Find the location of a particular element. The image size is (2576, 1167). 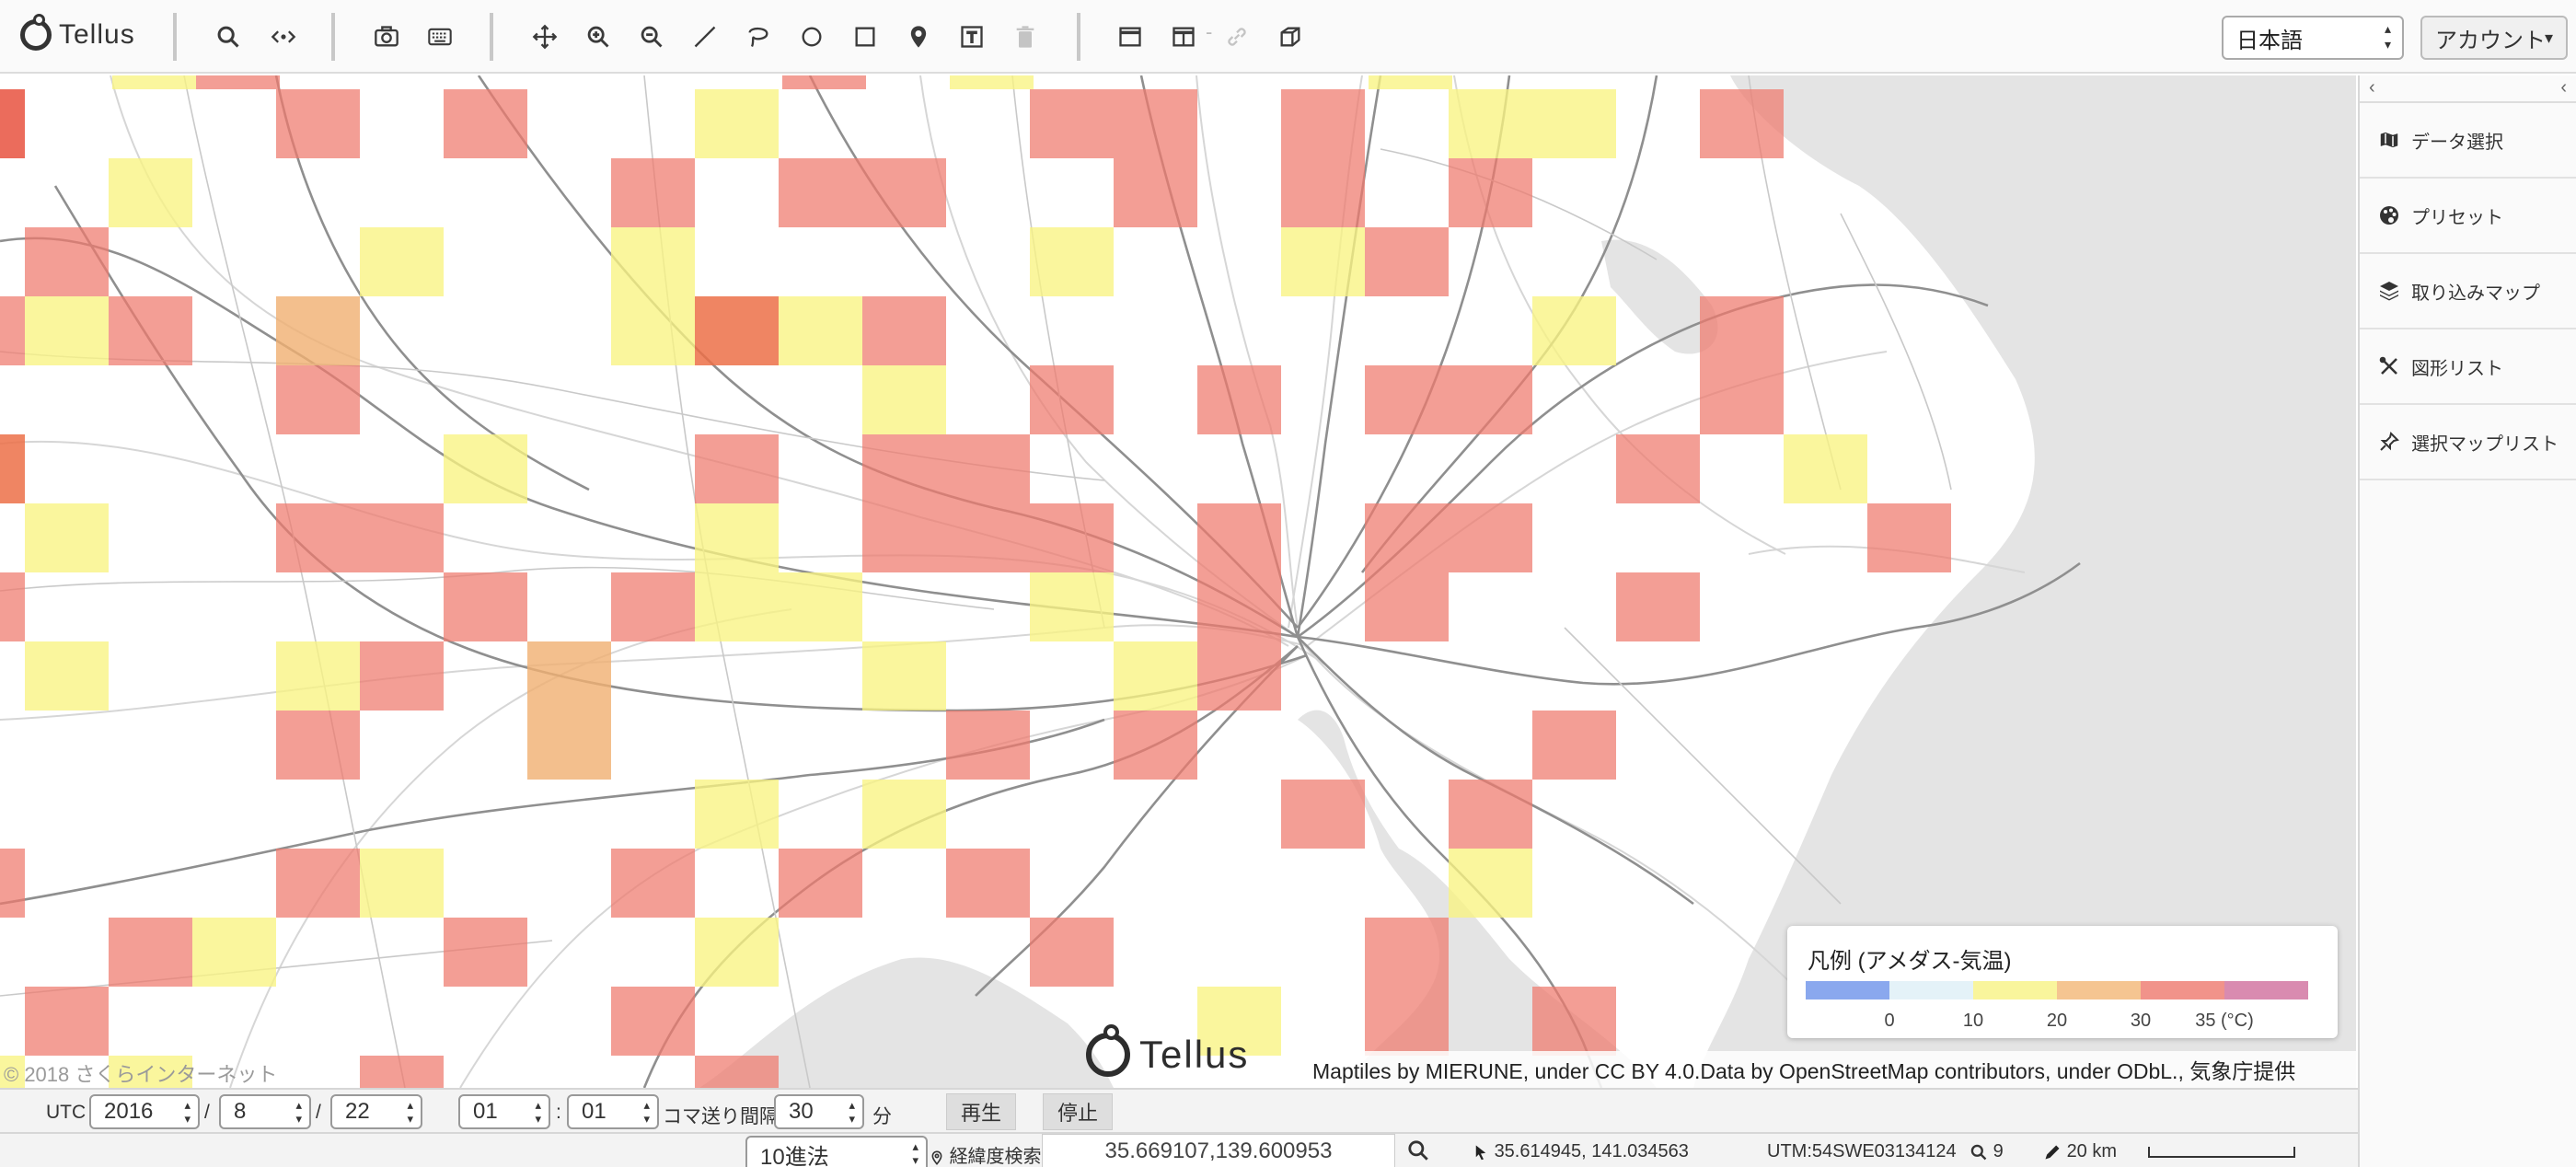

latlon-search-input: 35.669107,139.600953 is located at coordinates (1218, 1150).